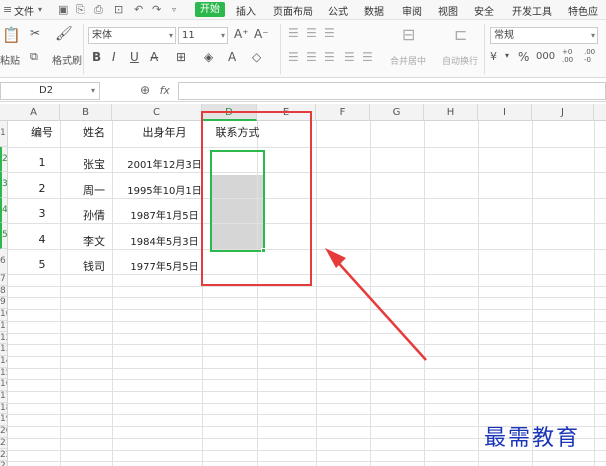 The width and height of the screenshot is (606, 466). What do you see at coordinates (335, 258) in the screenshot?
I see `arrow-head` at bounding box center [335, 258].